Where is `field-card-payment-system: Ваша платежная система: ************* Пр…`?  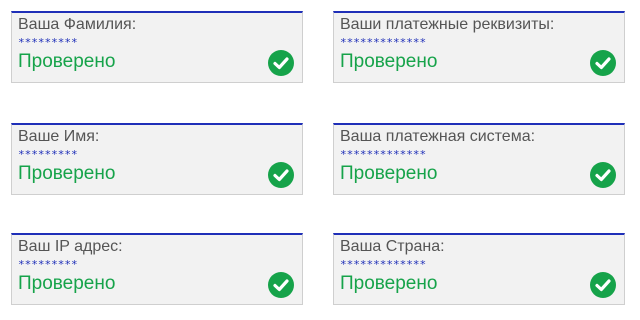
field-card-payment-system: Ваша платежная система: ************* Пр… is located at coordinates (479, 159).